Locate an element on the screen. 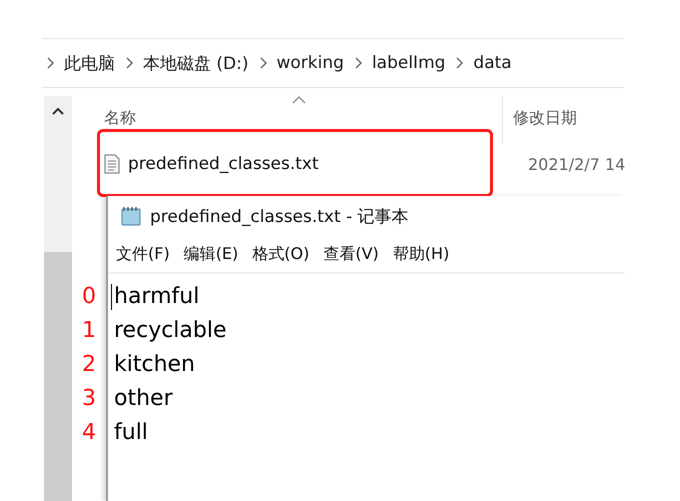 This screenshot has height=501, width=680. breadcrumb-item: working is located at coordinates (310, 63).